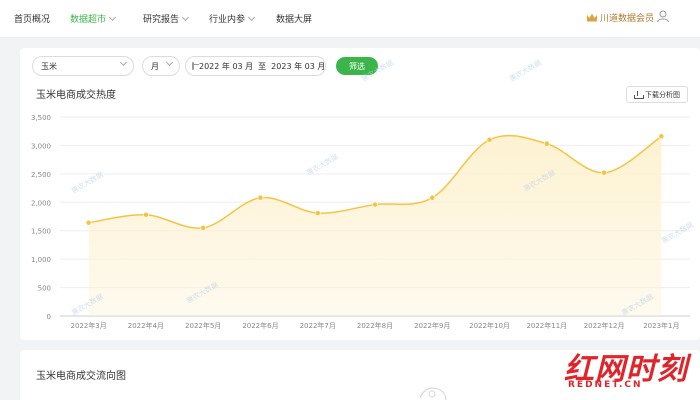 The height and width of the screenshot is (400, 700). Describe the element at coordinates (41, 175) in the screenshot. I see `y-tick-label: 2,500` at that location.